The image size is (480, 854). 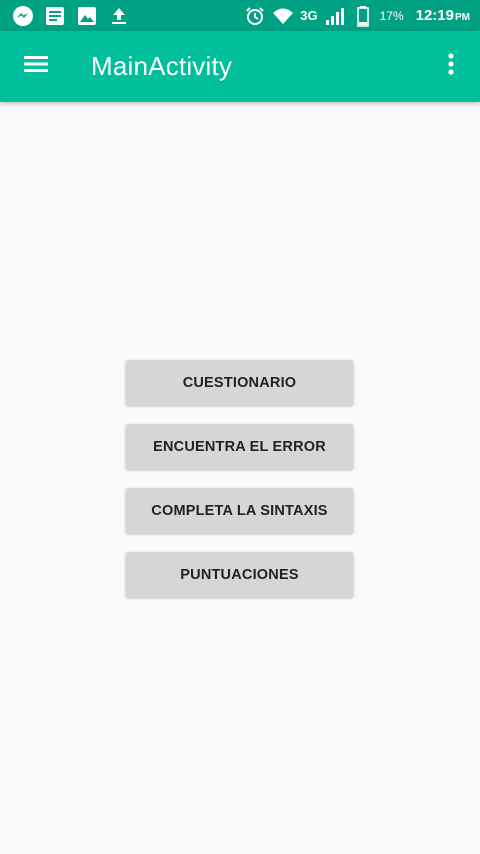 What do you see at coordinates (391, 15) in the screenshot?
I see `battery-percentage: 17%` at bounding box center [391, 15].